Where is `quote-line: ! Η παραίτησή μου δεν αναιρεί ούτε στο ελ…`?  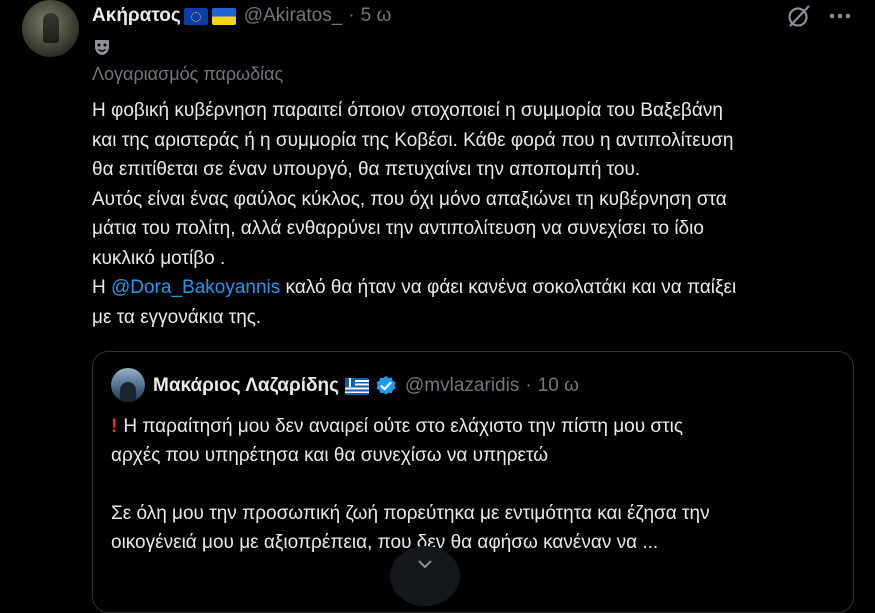 quote-line: ! Η παραίτησή μου δεν αναιρεί ούτε στο ελ… is located at coordinates (476, 426).